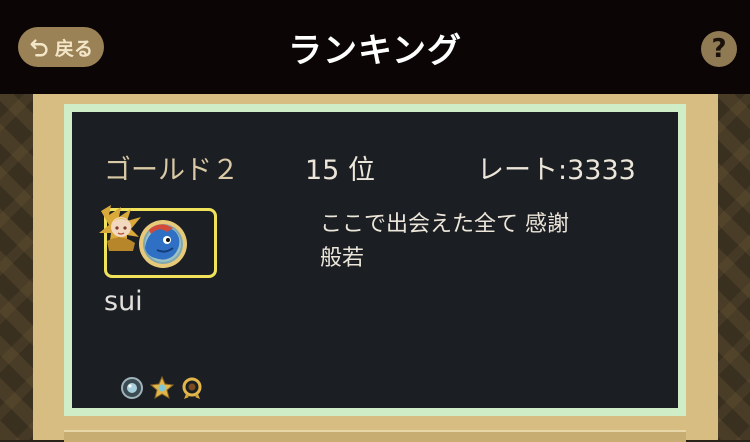 The height and width of the screenshot is (442, 750). I want to click on next-card-edge, so click(375, 436).